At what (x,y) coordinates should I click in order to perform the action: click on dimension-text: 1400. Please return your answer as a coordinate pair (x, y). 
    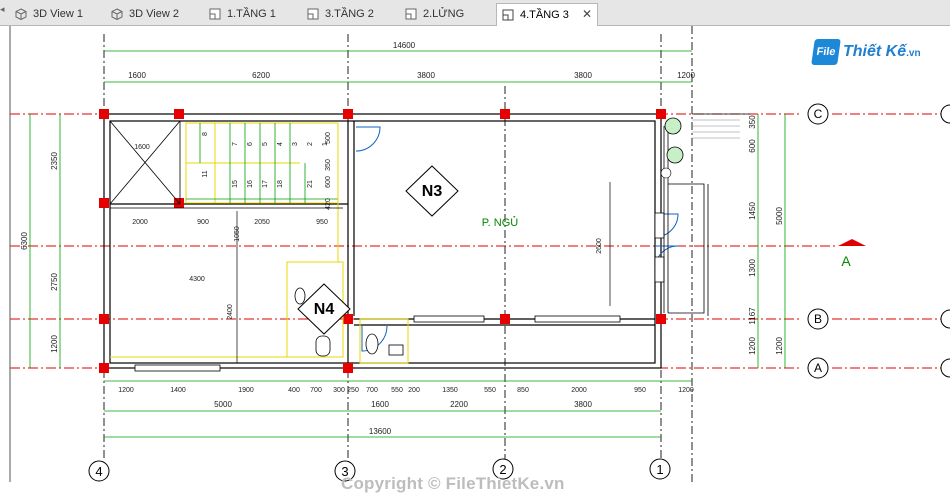
    Looking at the image, I should click on (178, 390).